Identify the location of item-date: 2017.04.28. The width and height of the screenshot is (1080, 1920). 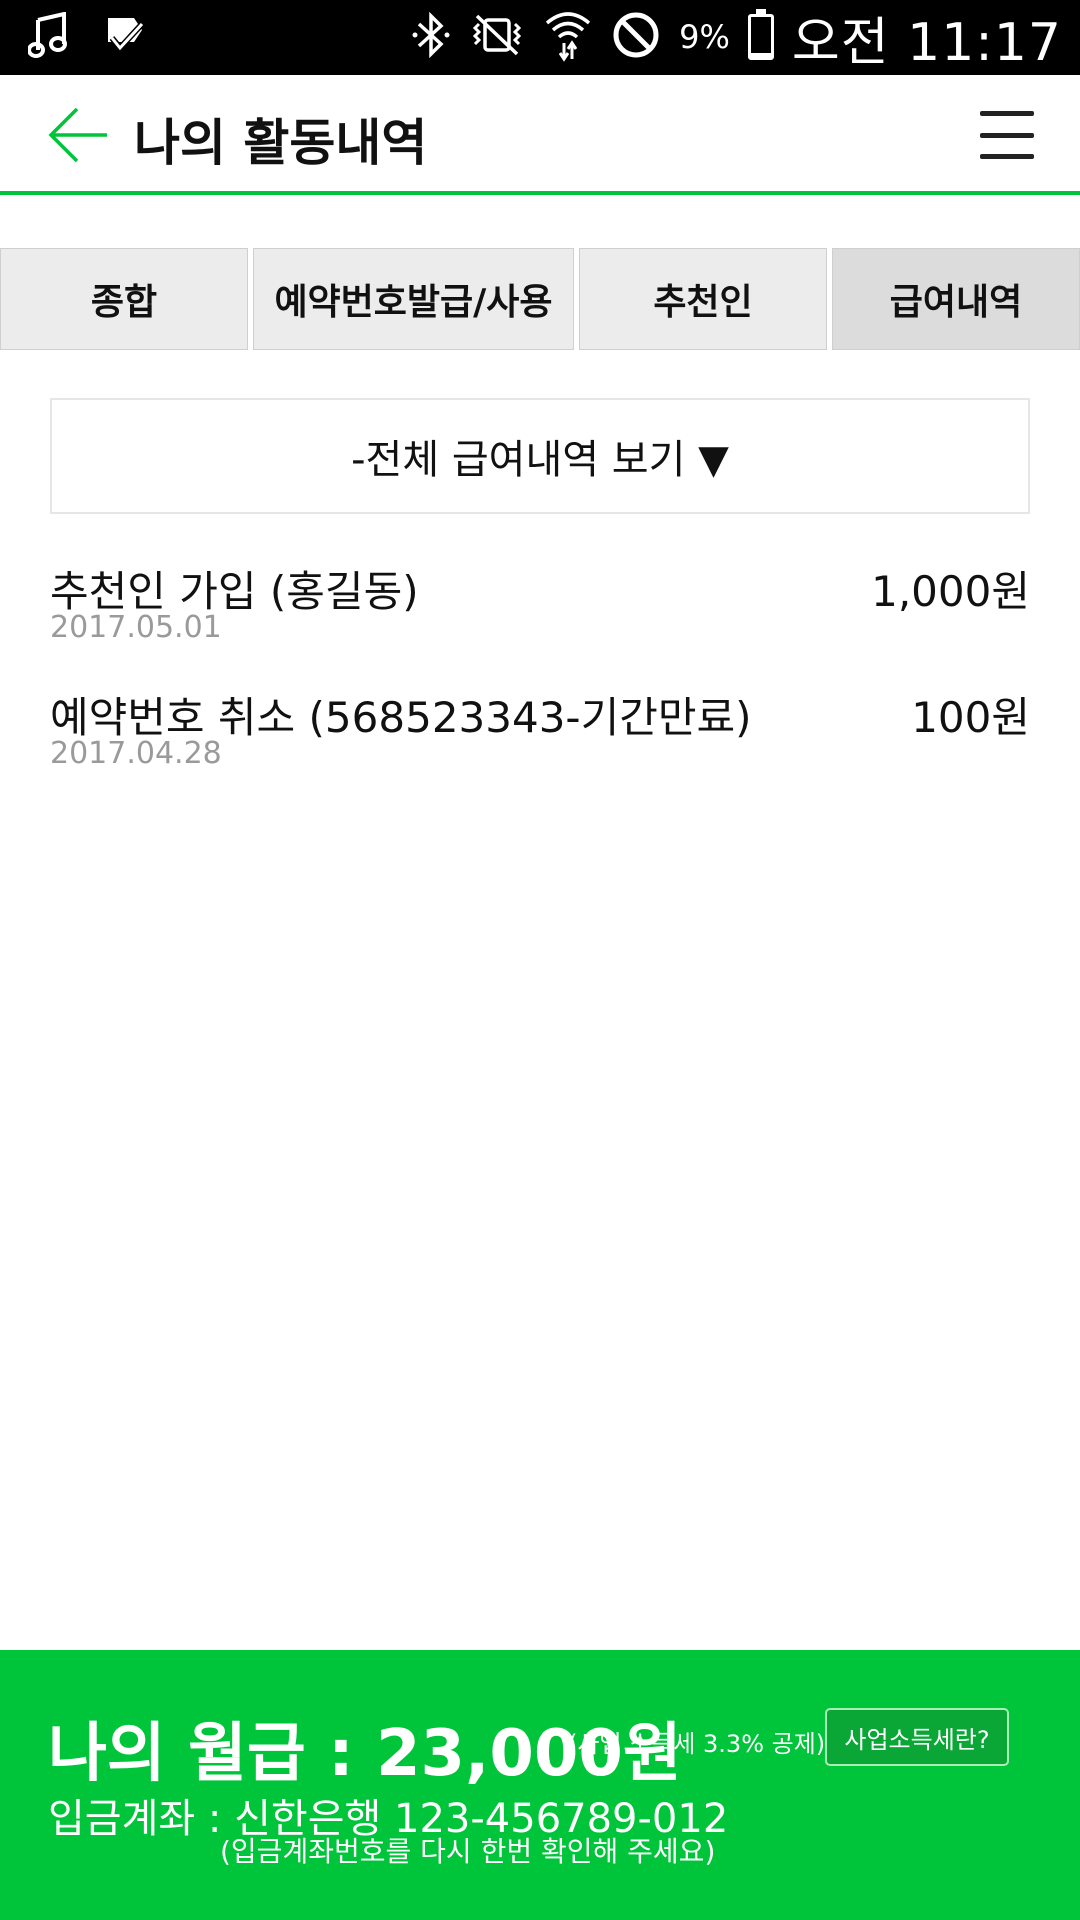
(136, 753).